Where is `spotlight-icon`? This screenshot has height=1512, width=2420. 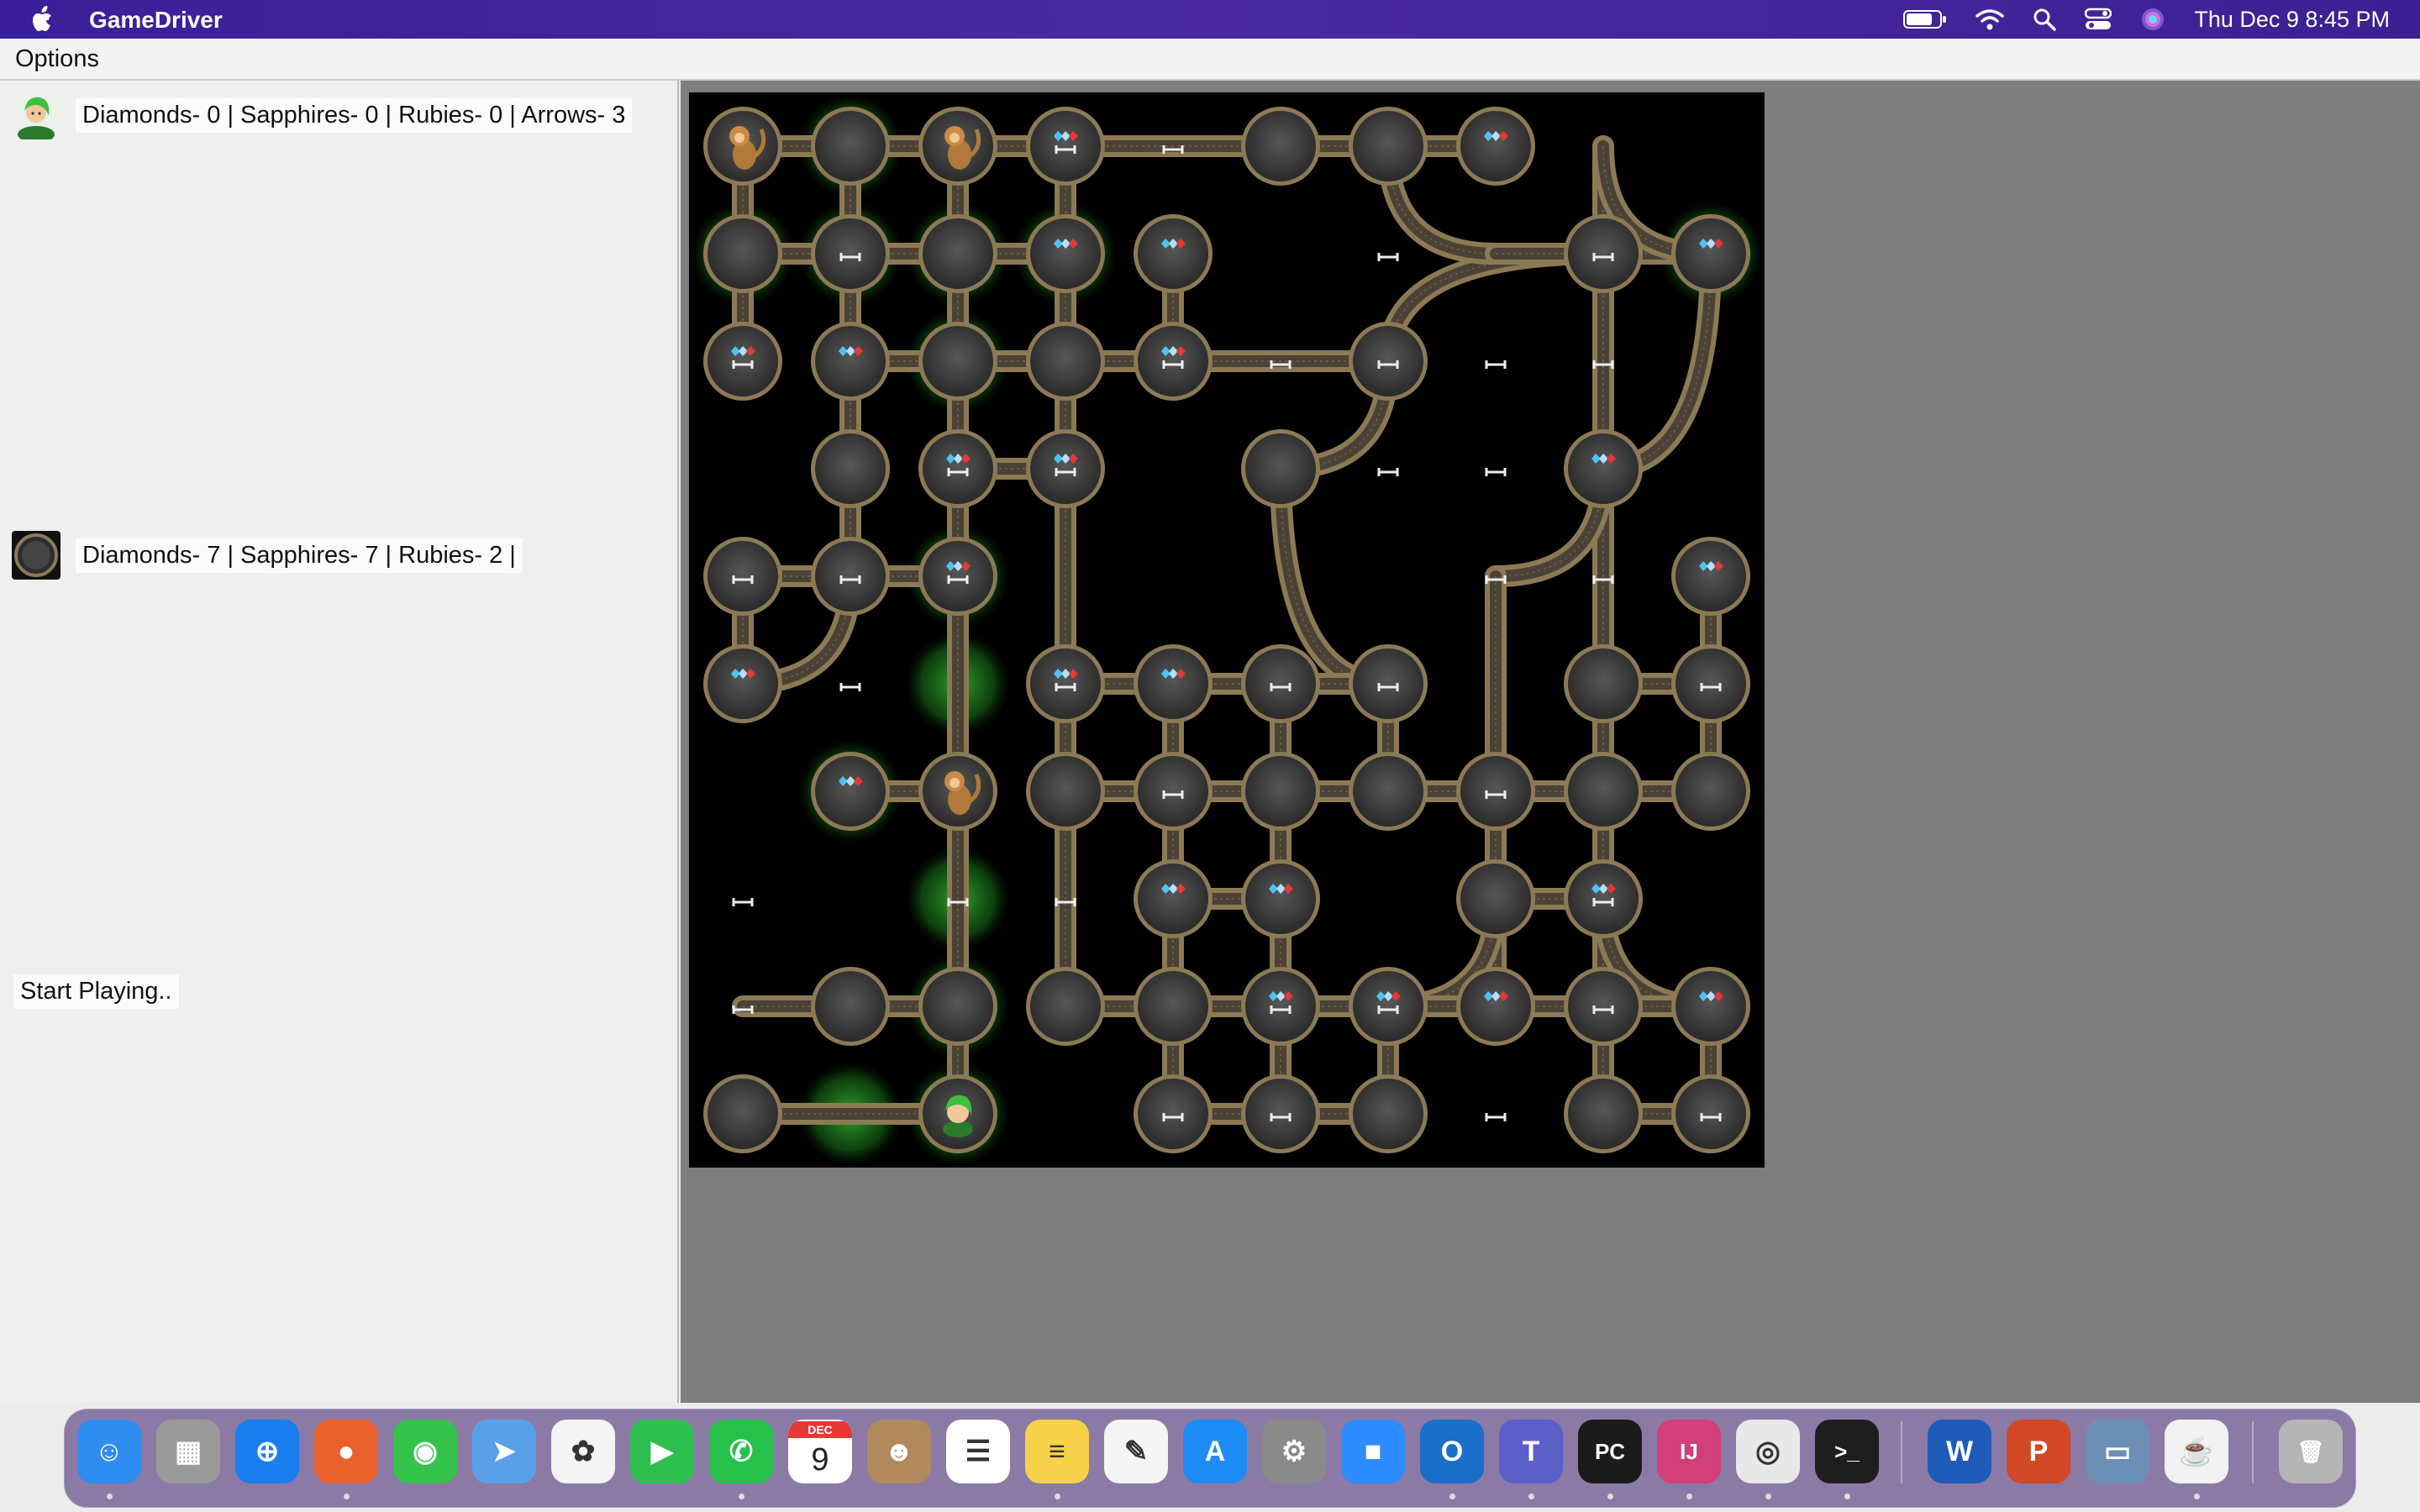 spotlight-icon is located at coordinates (2045, 19).